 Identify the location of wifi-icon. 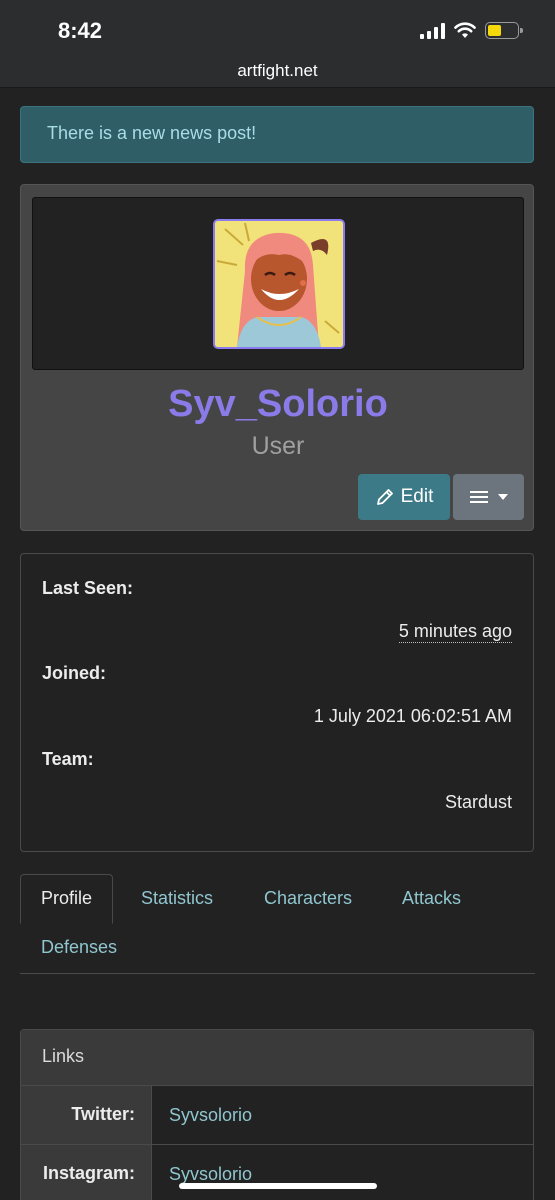
(465, 30).